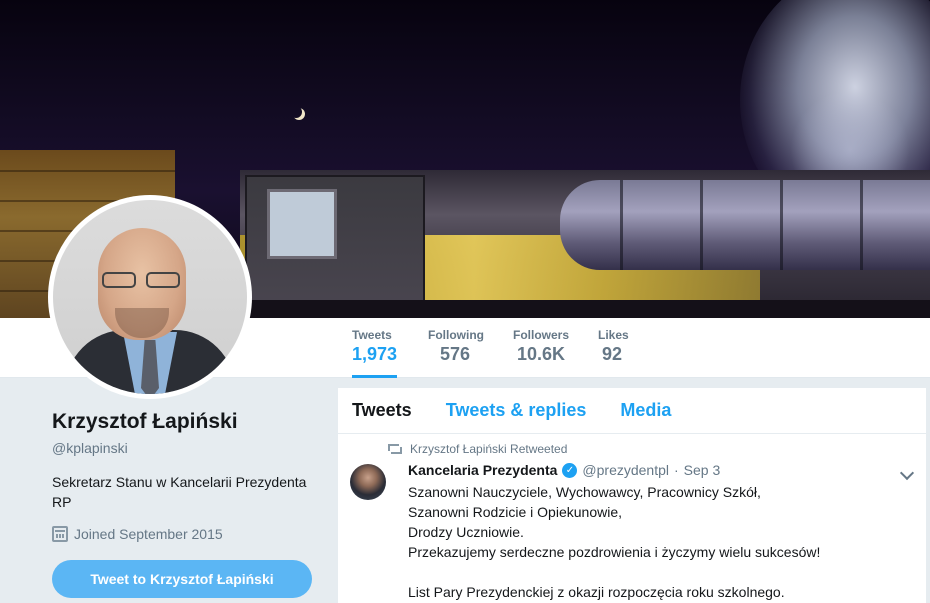  Describe the element at coordinates (302, 224) in the screenshot. I see `banner-cab-window` at that location.